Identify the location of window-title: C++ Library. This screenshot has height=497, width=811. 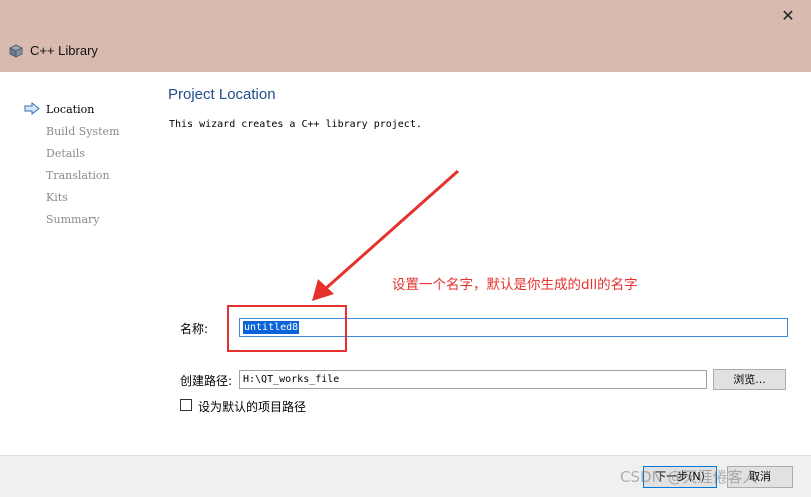
(64, 50).